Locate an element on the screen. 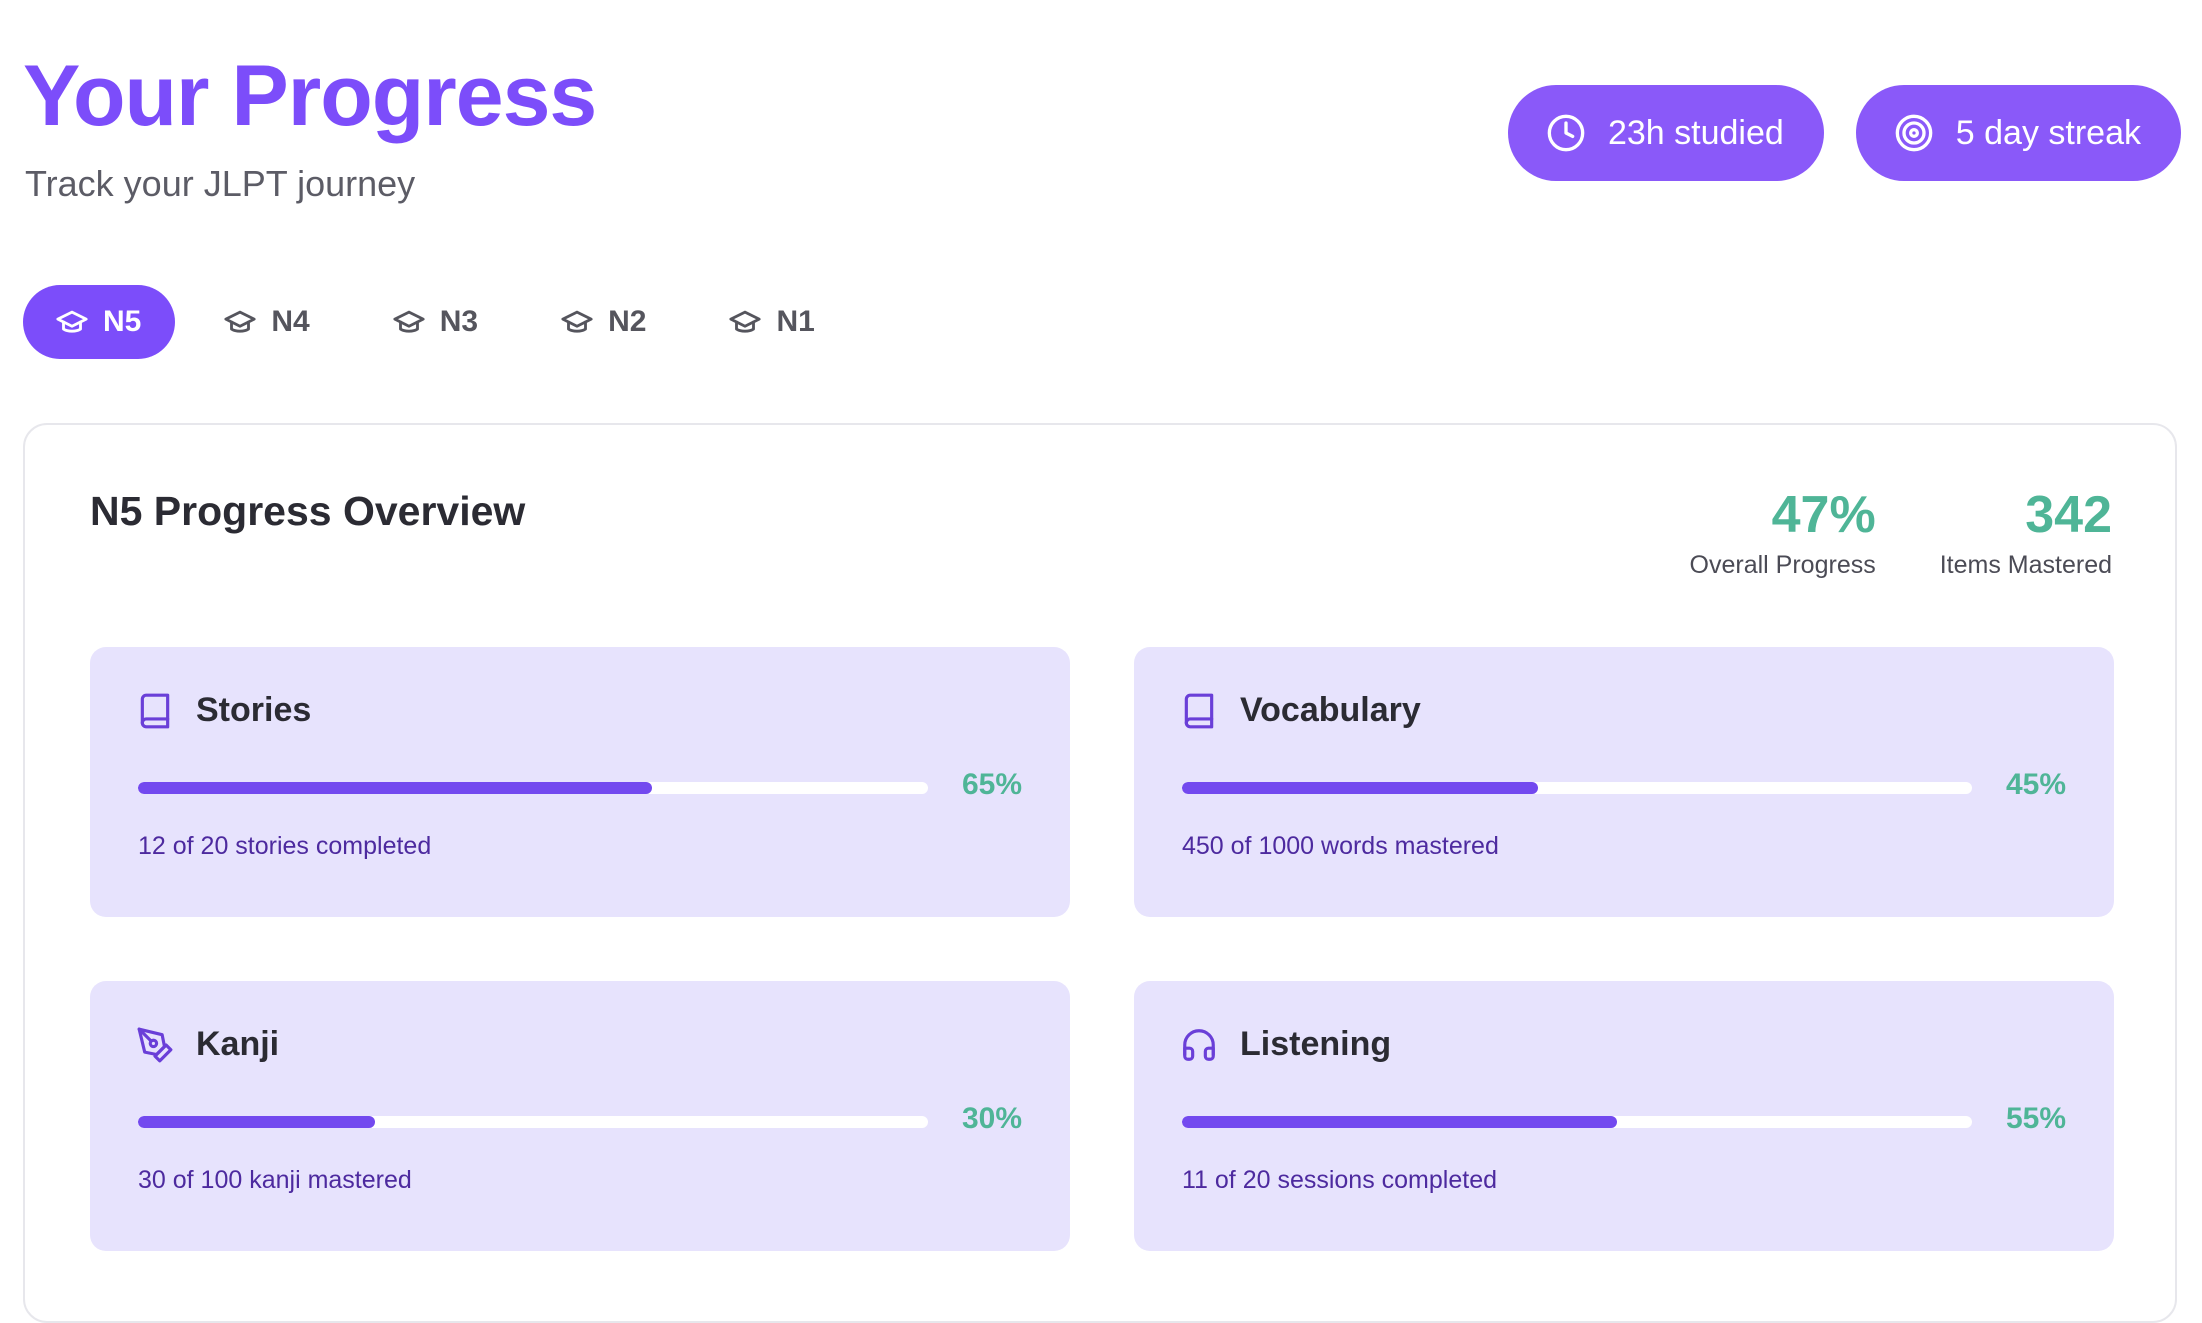  tab-label: N1 is located at coordinates (795, 321).